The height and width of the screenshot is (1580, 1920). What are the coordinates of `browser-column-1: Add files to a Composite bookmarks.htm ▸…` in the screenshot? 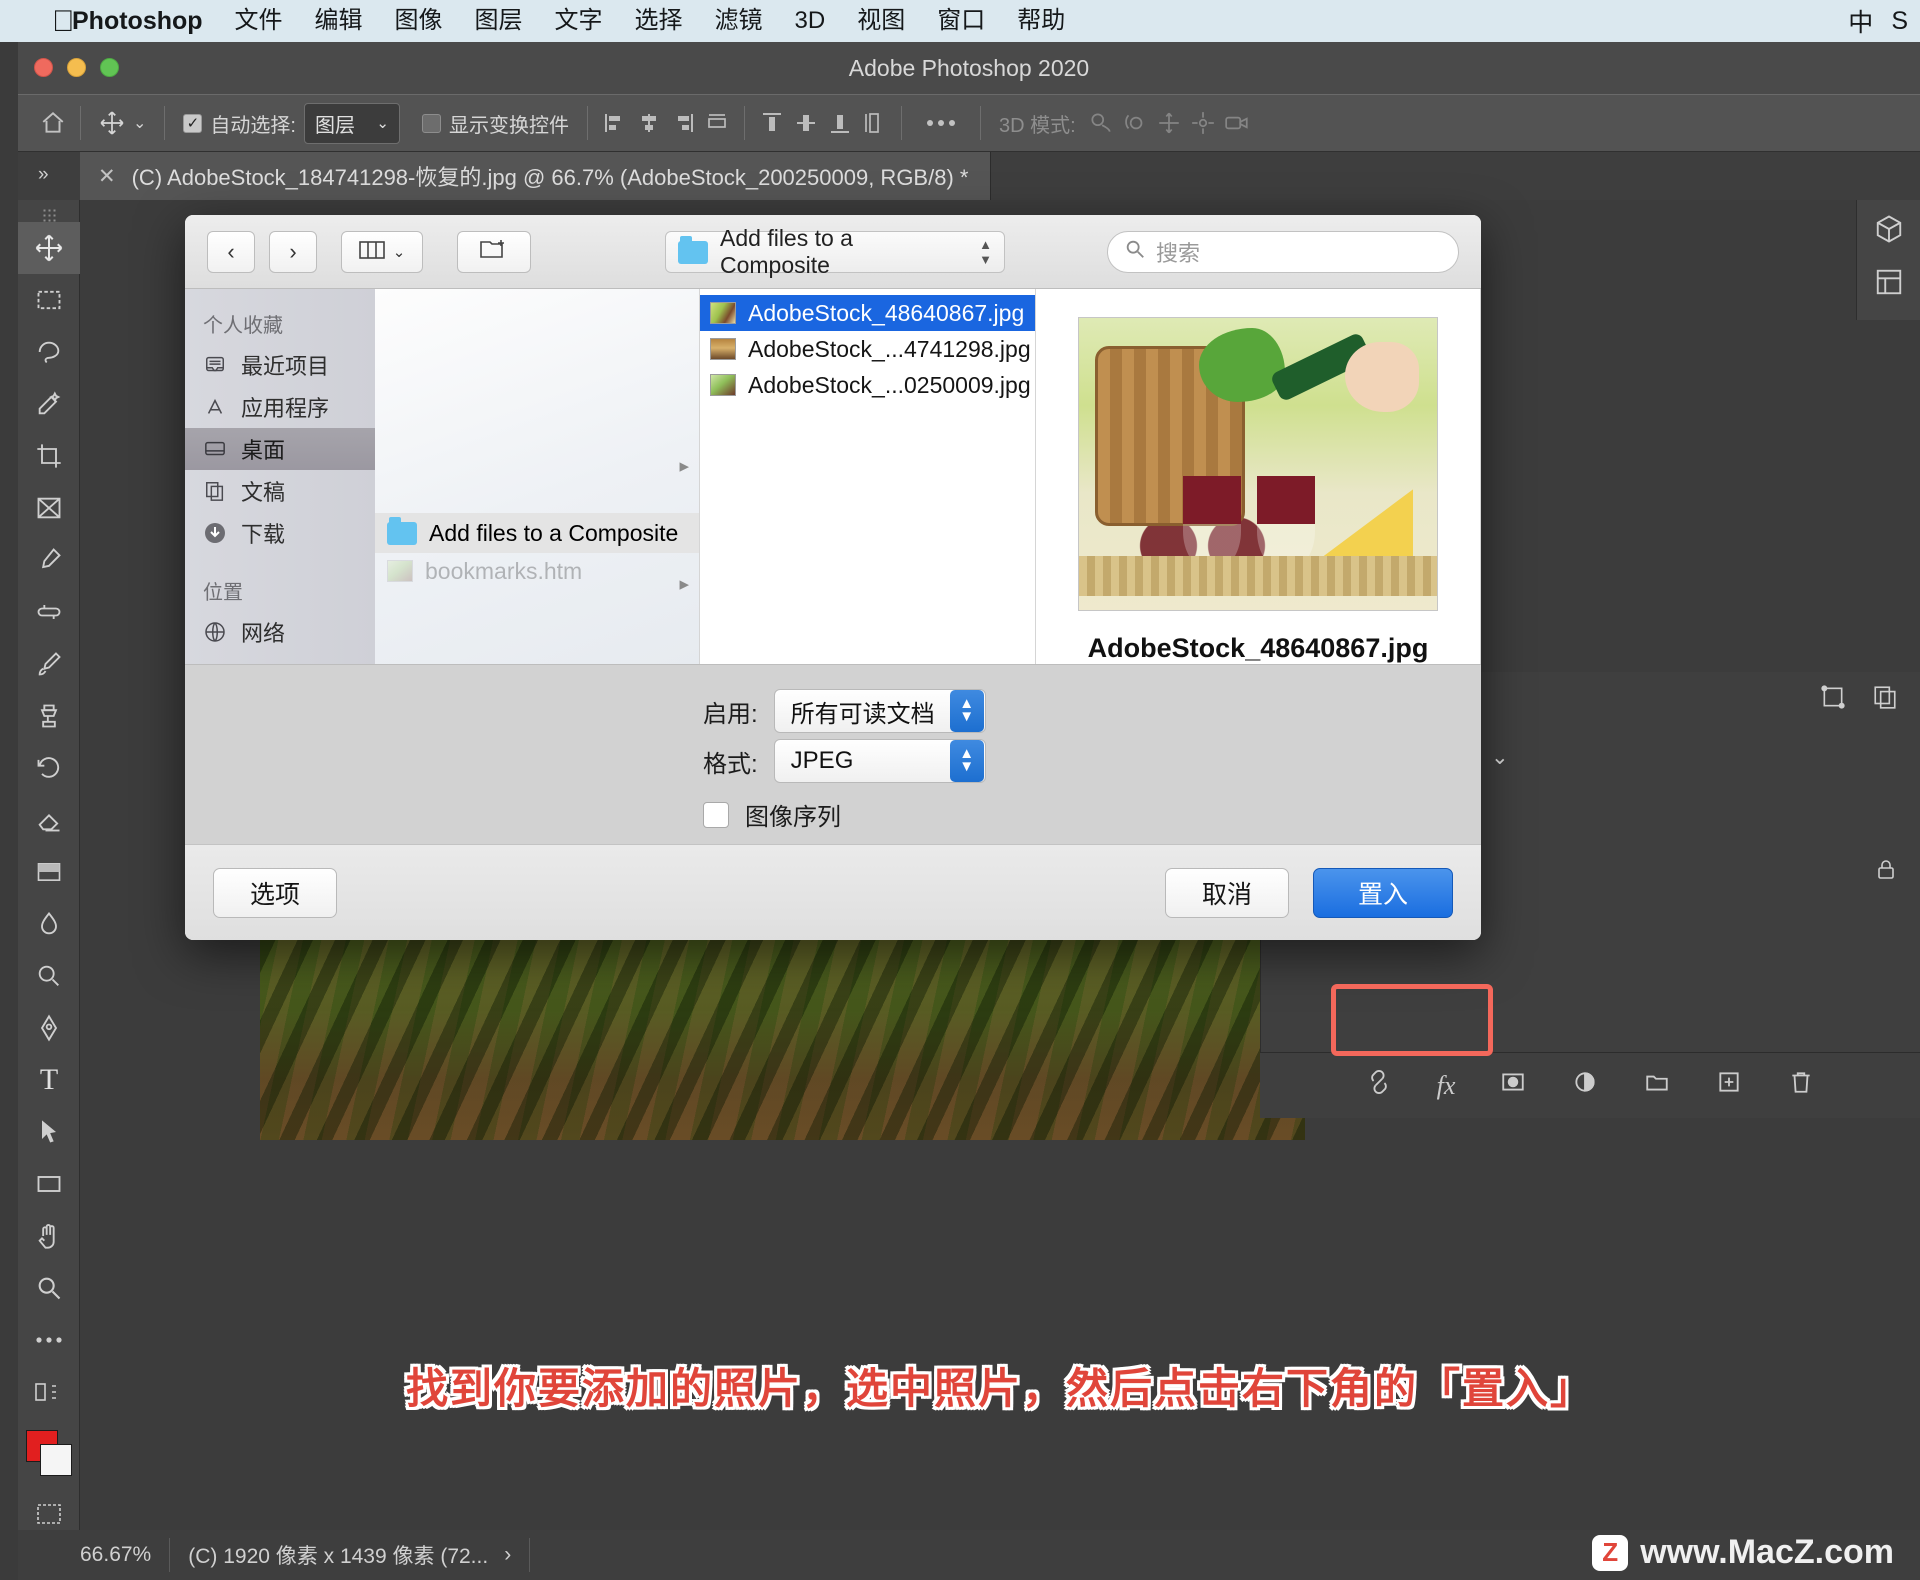 It's located at (537, 476).